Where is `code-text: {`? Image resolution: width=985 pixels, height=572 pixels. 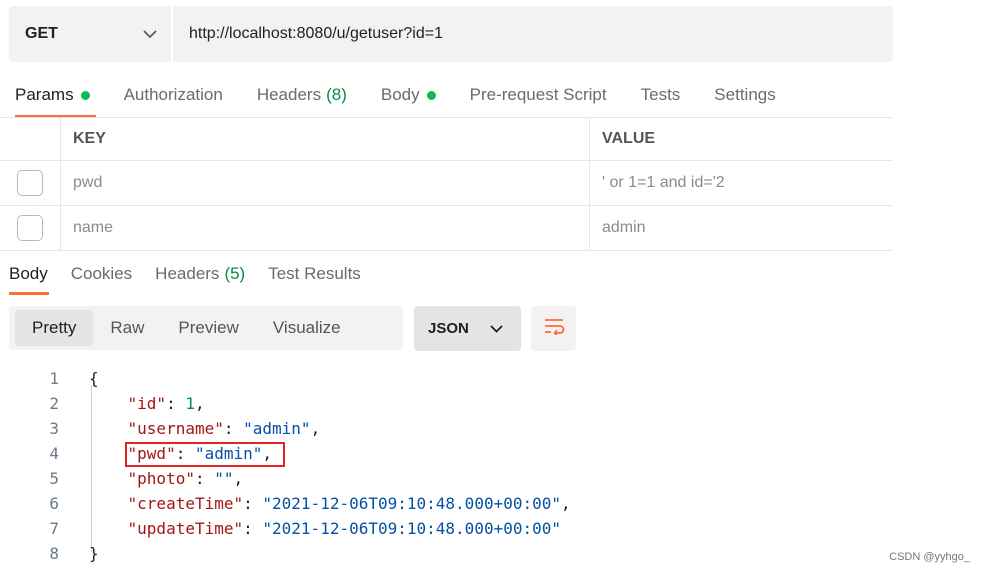 code-text: { is located at coordinates (94, 378).